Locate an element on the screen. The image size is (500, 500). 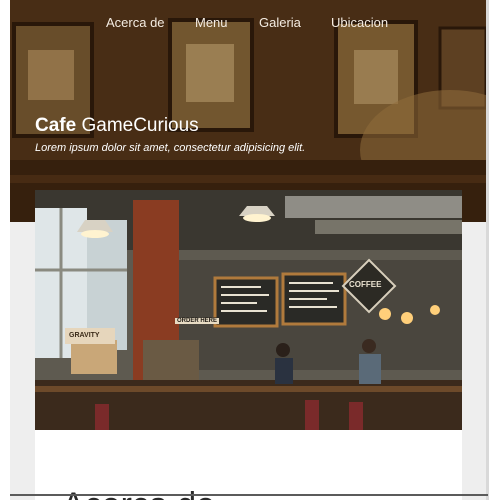
nav-item-menu: Menu is located at coordinates (211, 23).